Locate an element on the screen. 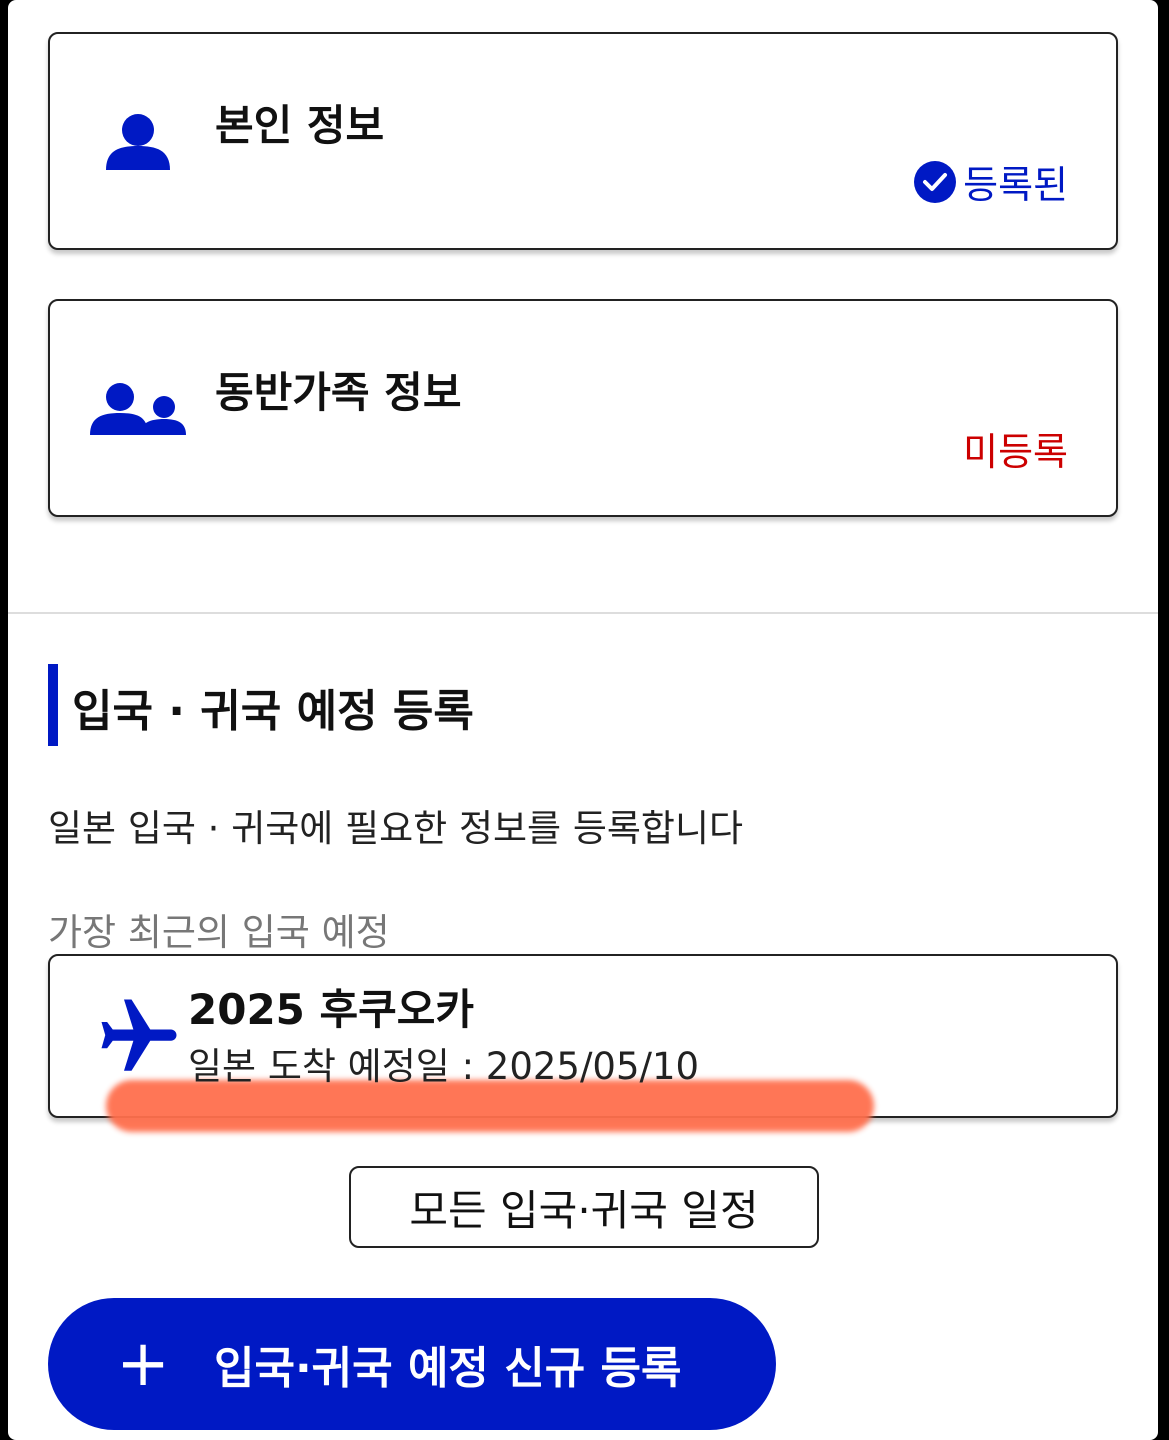 The height and width of the screenshot is (1440, 1169). trip-title: 2025 후쿠오카 is located at coordinates (331, 1009).